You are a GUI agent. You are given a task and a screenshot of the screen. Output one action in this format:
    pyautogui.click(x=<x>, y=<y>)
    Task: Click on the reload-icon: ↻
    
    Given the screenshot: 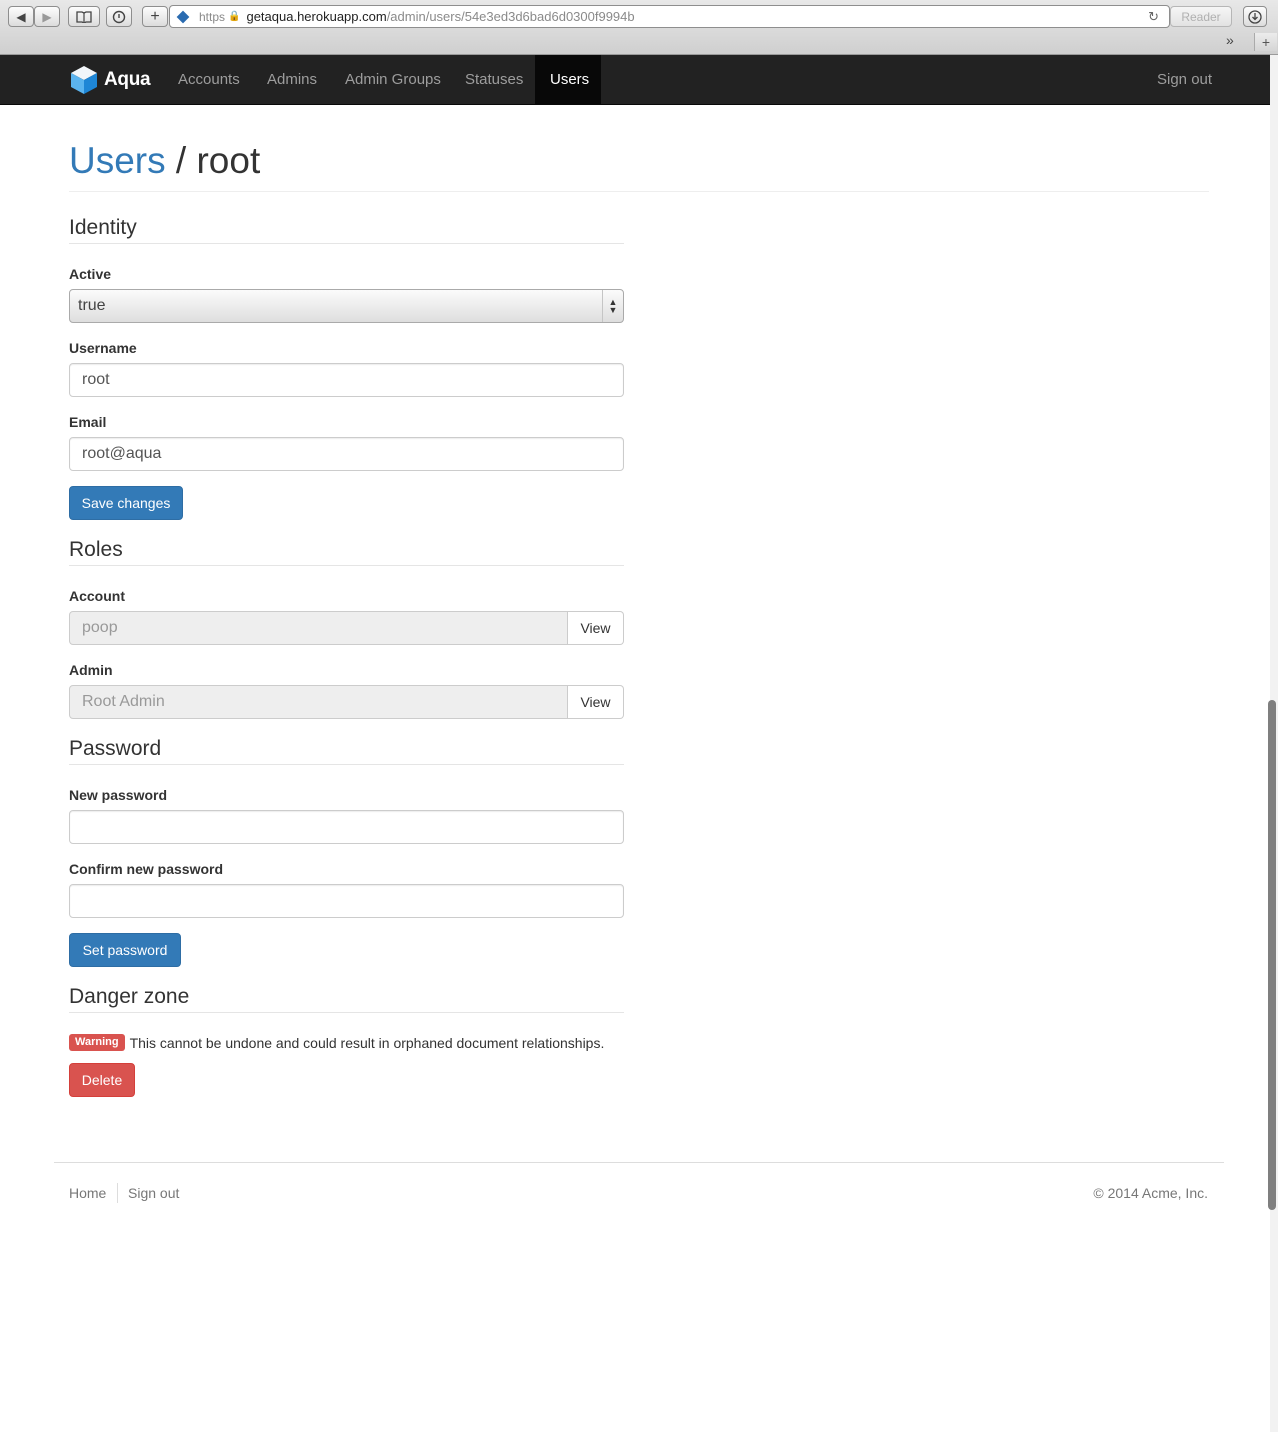 What is the action you would take?
    pyautogui.click(x=1153, y=17)
    